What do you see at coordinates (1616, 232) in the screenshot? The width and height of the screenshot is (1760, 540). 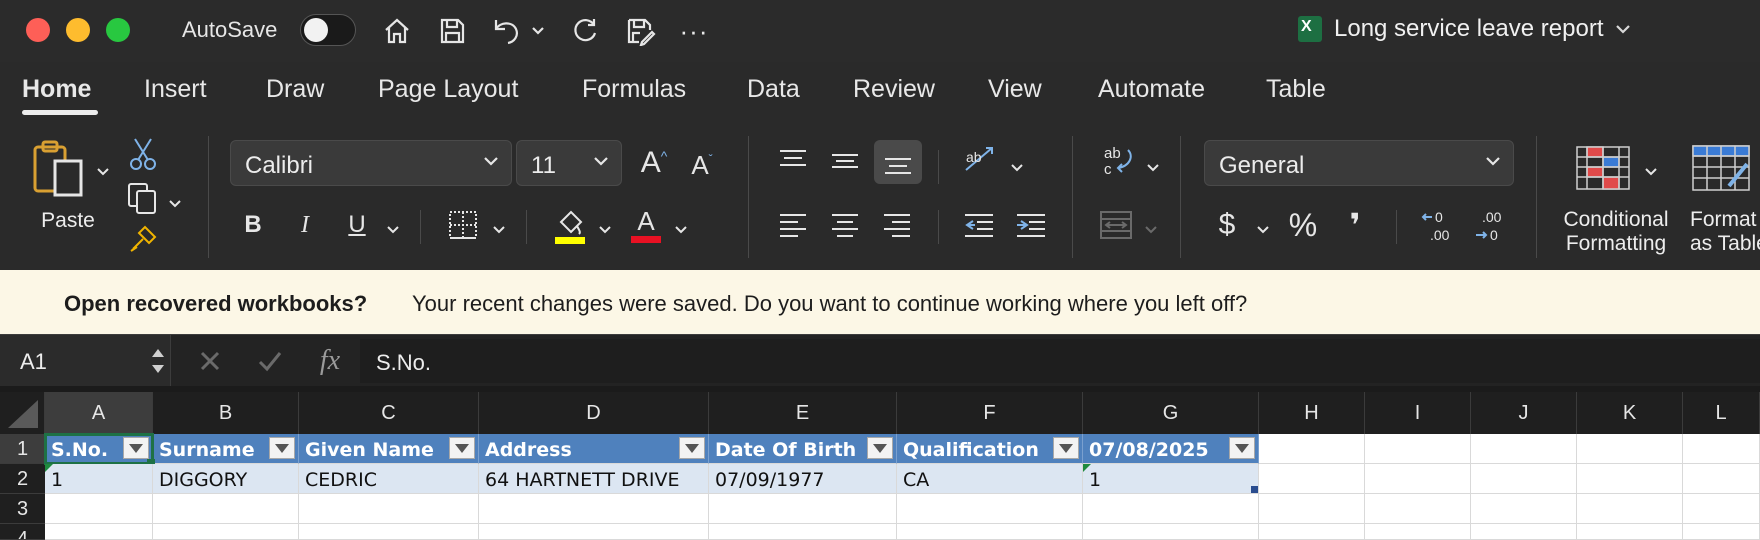 I see `conditional-formatting-label: Conditional Formatting` at bounding box center [1616, 232].